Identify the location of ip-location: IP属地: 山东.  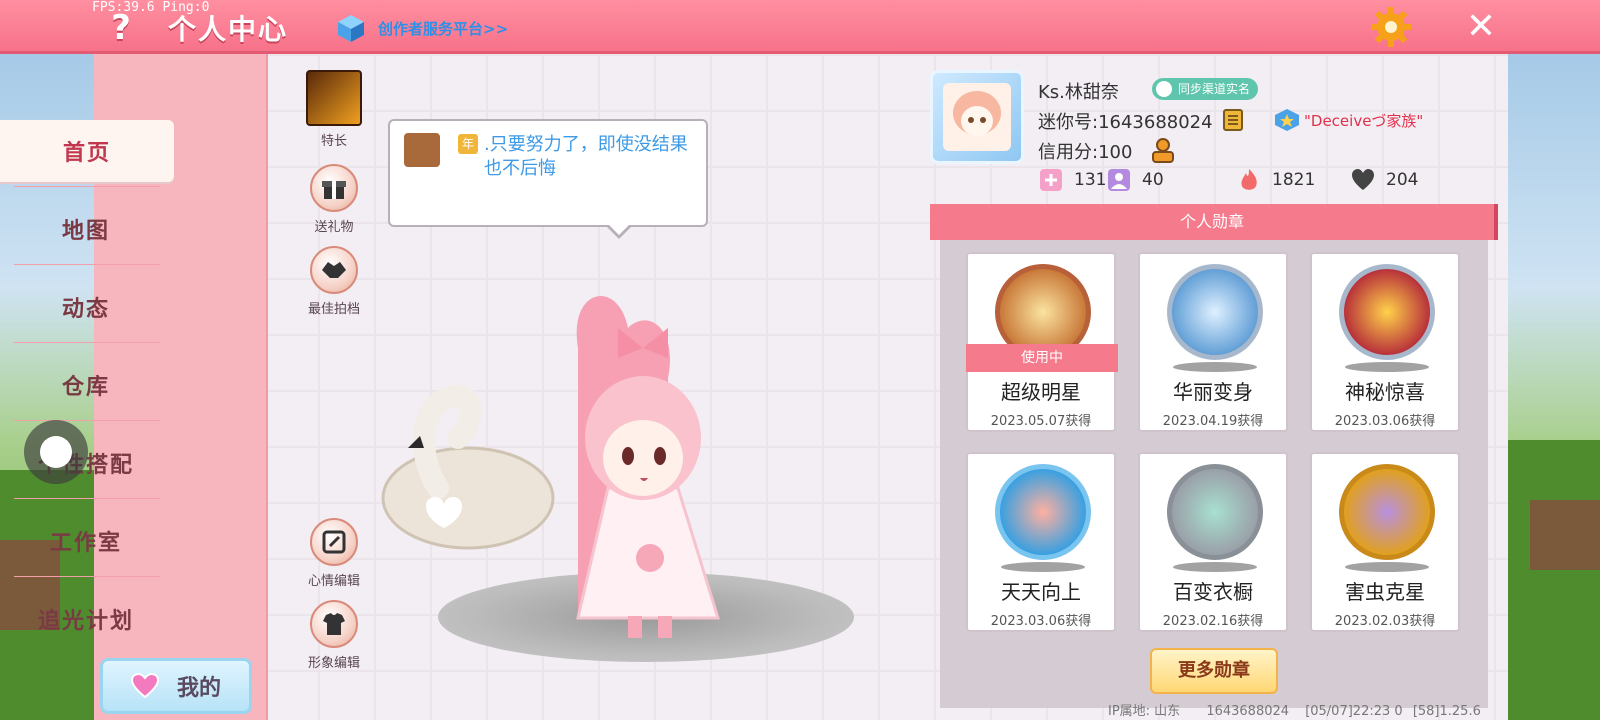
(1144, 711).